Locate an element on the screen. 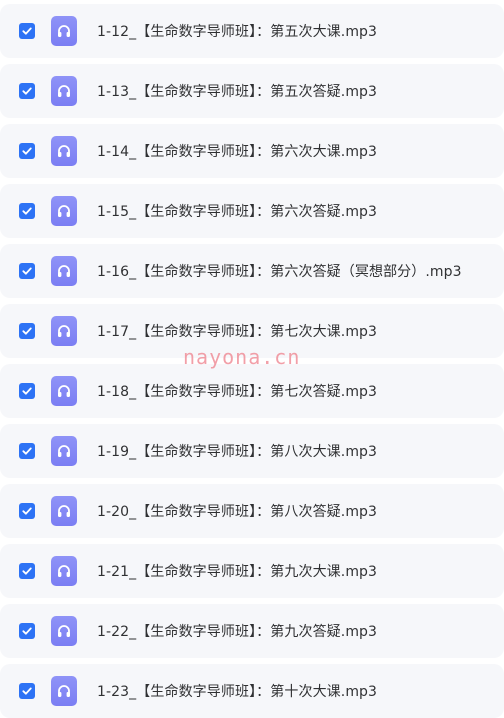  file-row: 1-21_【生命数字导师班】：第九次大课.mp3 is located at coordinates (252, 571).